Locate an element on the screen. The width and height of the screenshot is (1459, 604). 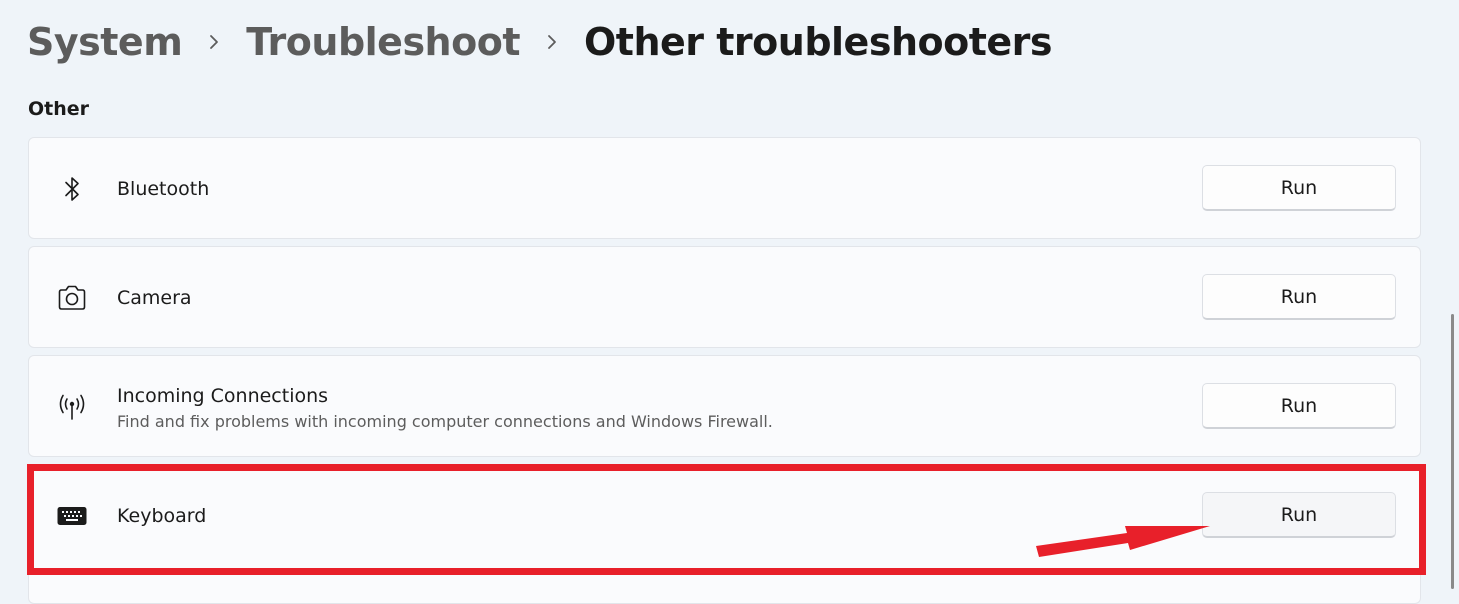
breadcrumb-system: System is located at coordinates (105, 42).